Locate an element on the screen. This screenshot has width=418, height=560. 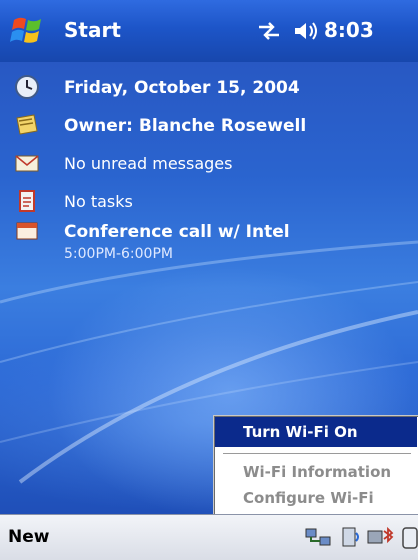
wifi-icon is located at coordinates (350, 538).